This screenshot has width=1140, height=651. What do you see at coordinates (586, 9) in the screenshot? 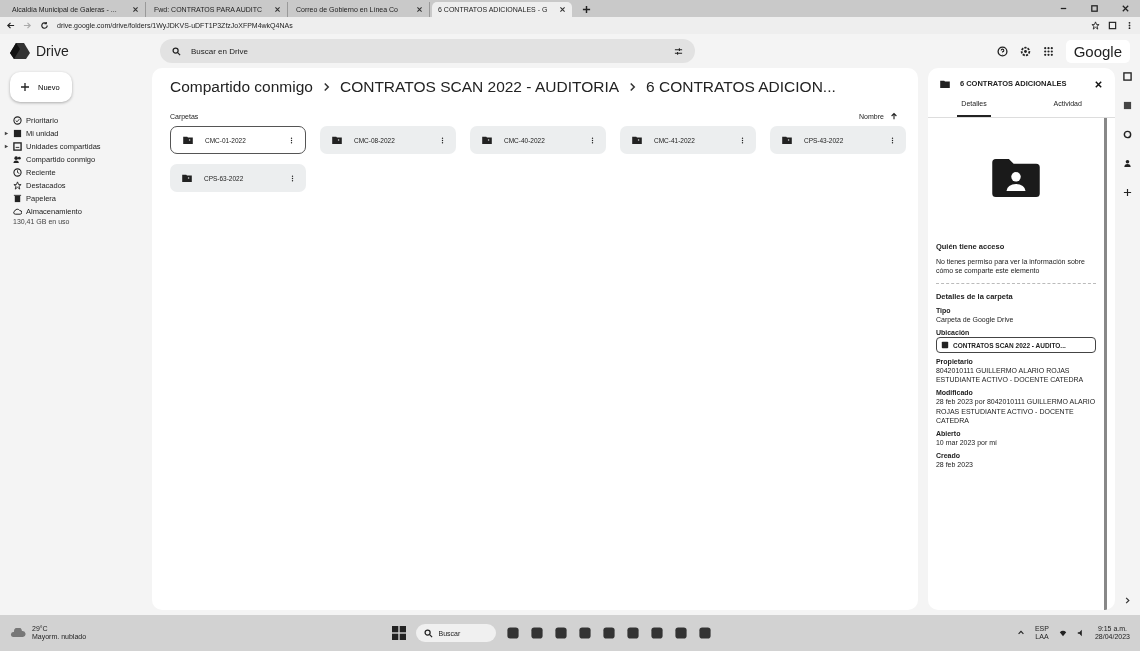
I see `new-tab-icon` at bounding box center [586, 9].